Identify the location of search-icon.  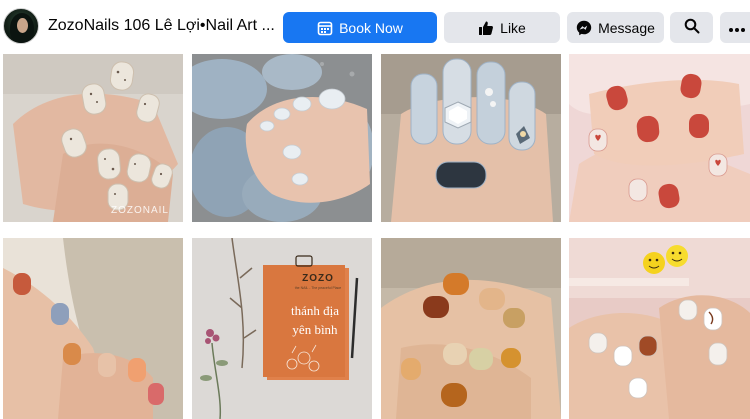
(692, 27).